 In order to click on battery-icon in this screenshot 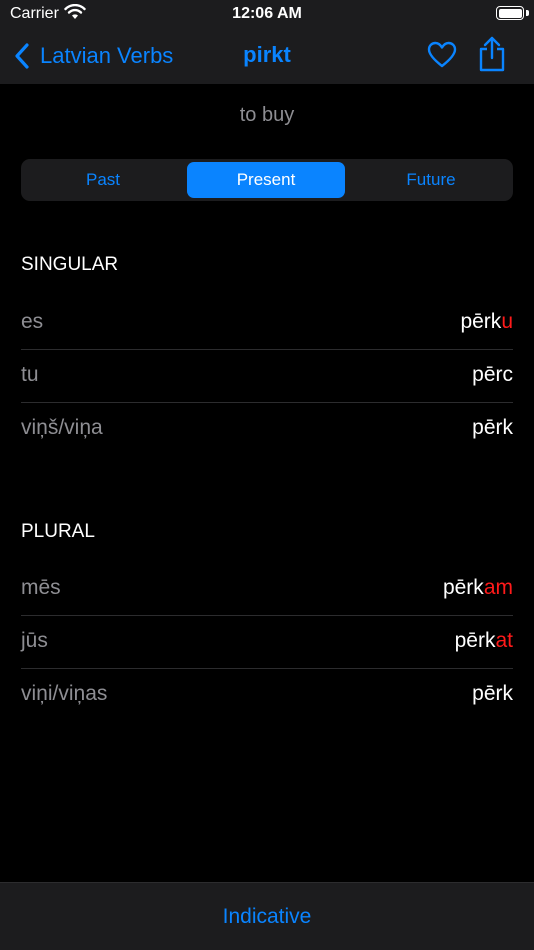, I will do `click(510, 13)`.